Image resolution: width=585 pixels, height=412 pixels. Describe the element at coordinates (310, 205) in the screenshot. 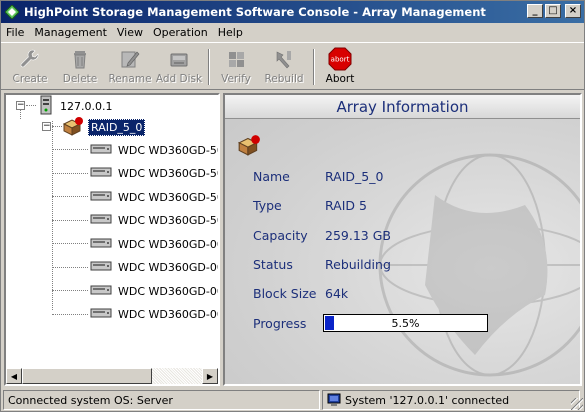

I see `field-type: Type RAID 5` at that location.